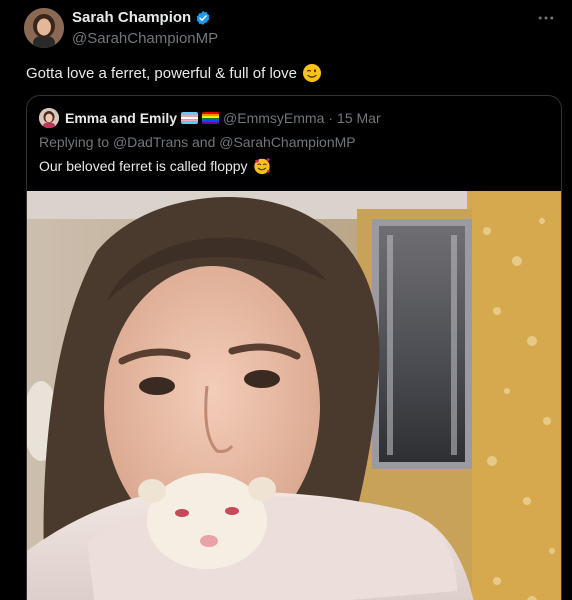 This screenshot has width=572, height=600. I want to click on quoted-author-handle: @EmmsyEmma, so click(273, 118).